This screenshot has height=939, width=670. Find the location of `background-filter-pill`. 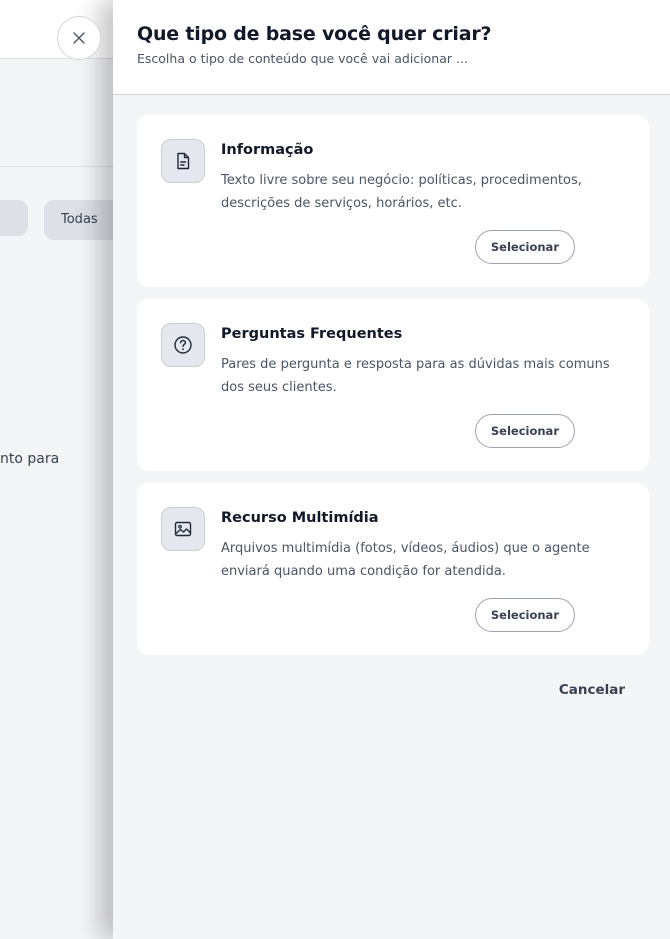

background-filter-pill is located at coordinates (14, 218).